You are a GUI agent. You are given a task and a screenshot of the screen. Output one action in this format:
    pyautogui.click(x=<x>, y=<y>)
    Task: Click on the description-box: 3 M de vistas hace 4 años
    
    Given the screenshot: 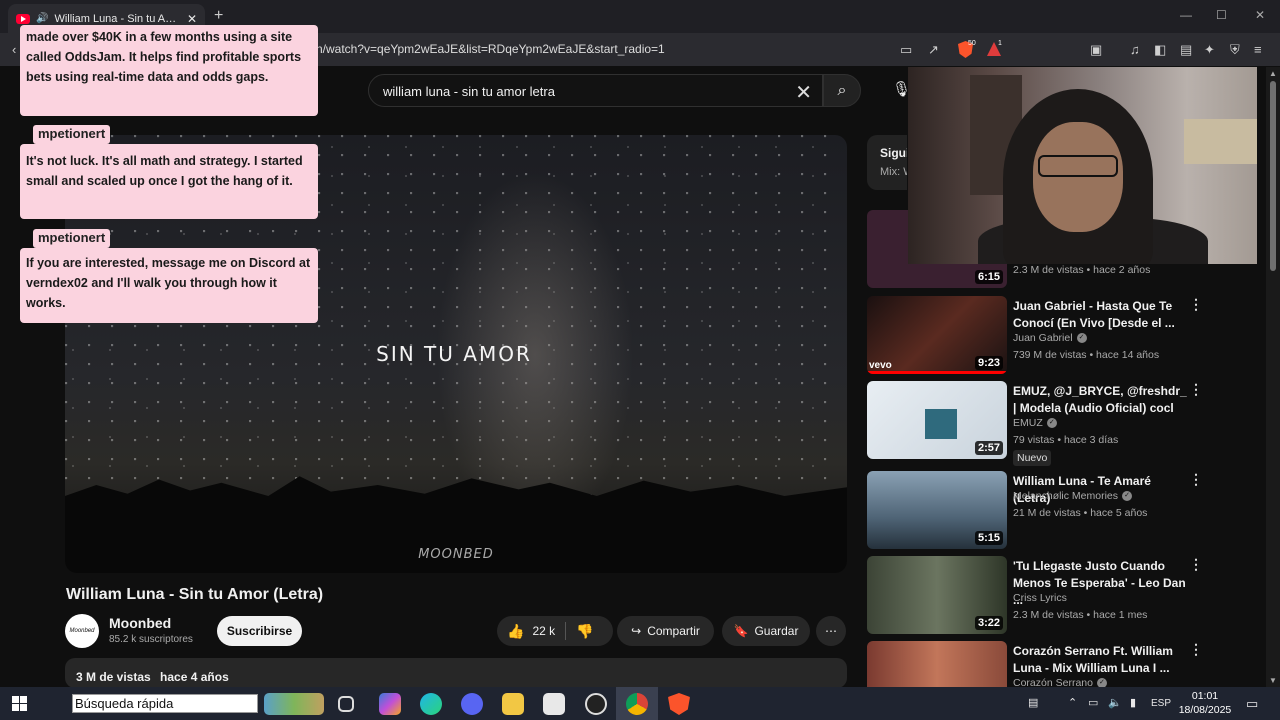 What is the action you would take?
    pyautogui.click(x=456, y=673)
    